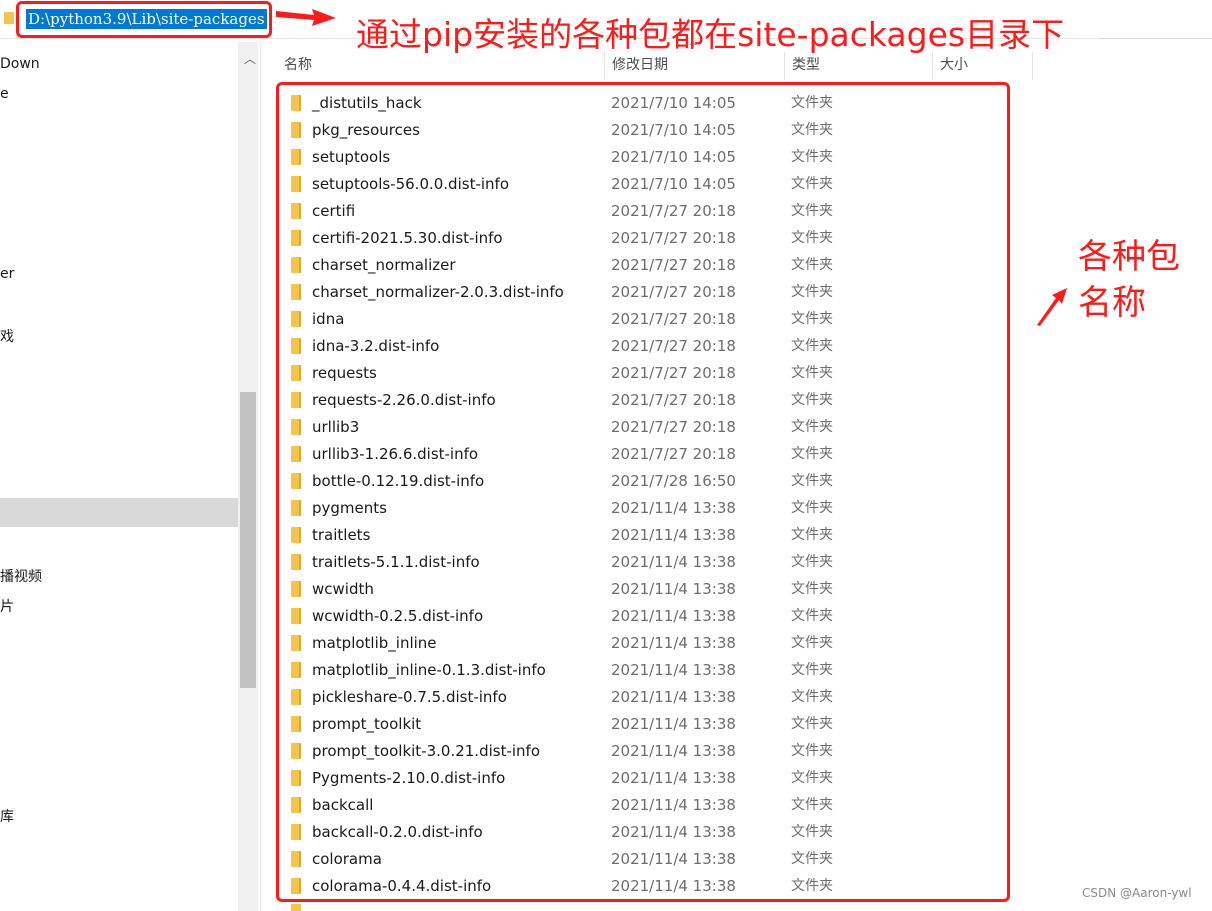 This screenshot has width=1212, height=911. I want to click on nav-item: 片, so click(7, 606).